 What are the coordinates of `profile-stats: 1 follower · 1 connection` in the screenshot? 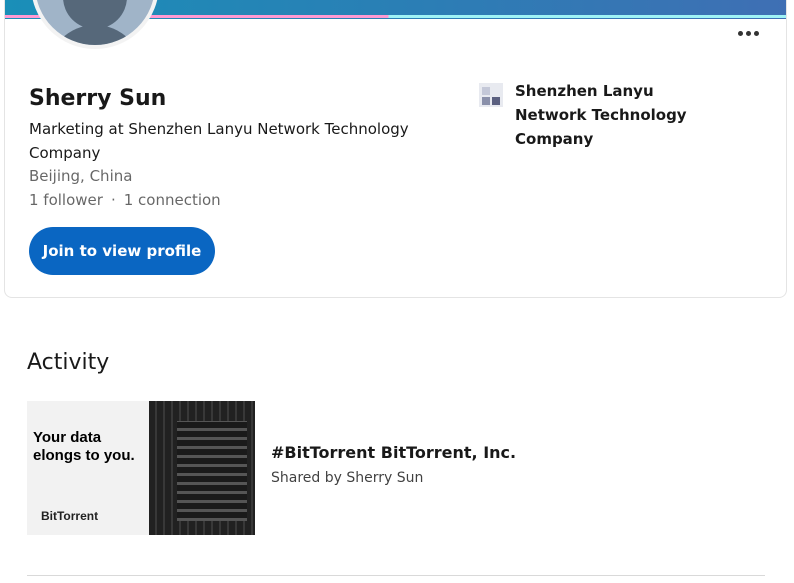 It's located at (125, 200).